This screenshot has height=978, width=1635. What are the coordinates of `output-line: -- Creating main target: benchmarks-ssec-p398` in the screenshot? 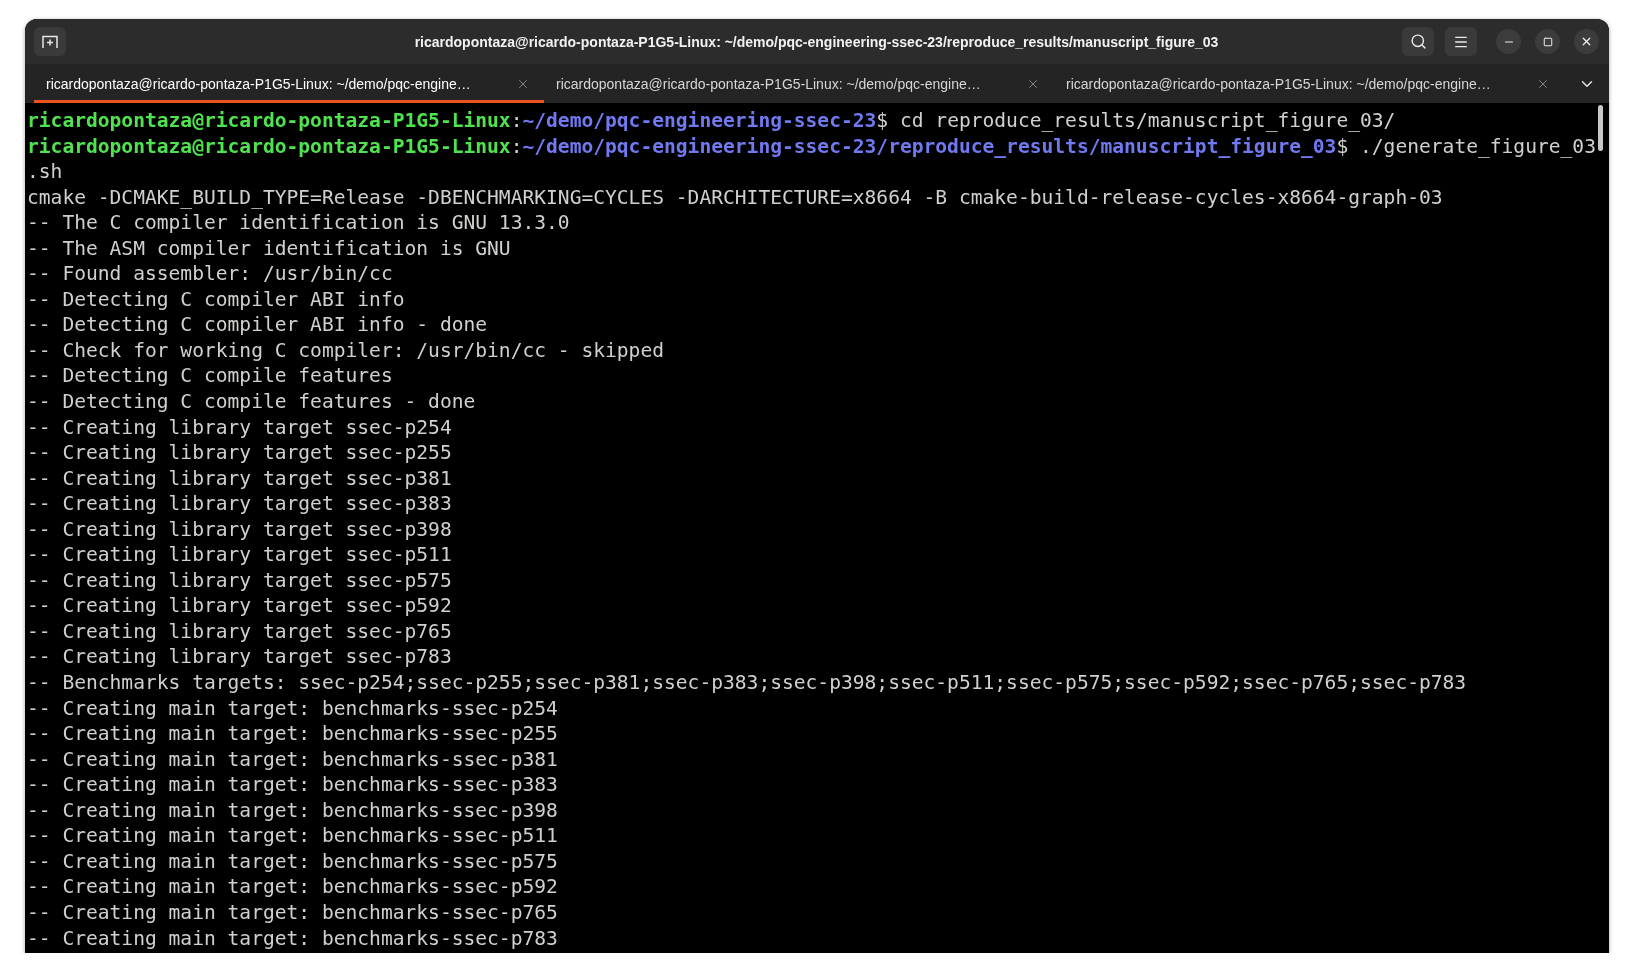 It's located at (292, 810).